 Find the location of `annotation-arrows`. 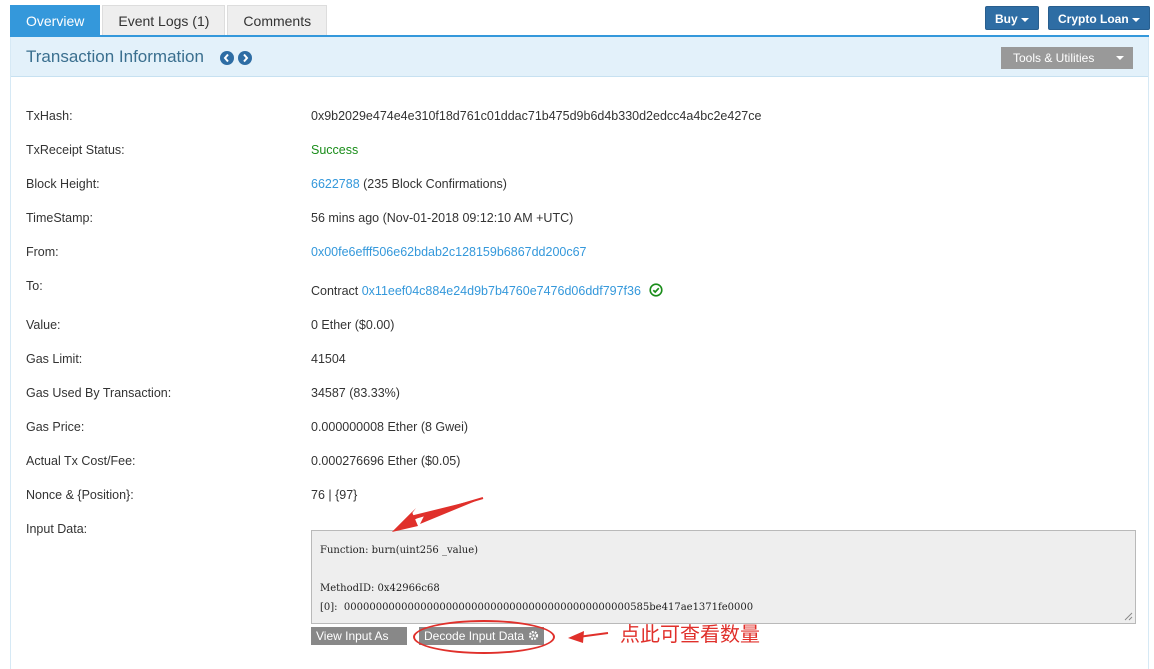

annotation-arrows is located at coordinates (500, 570).